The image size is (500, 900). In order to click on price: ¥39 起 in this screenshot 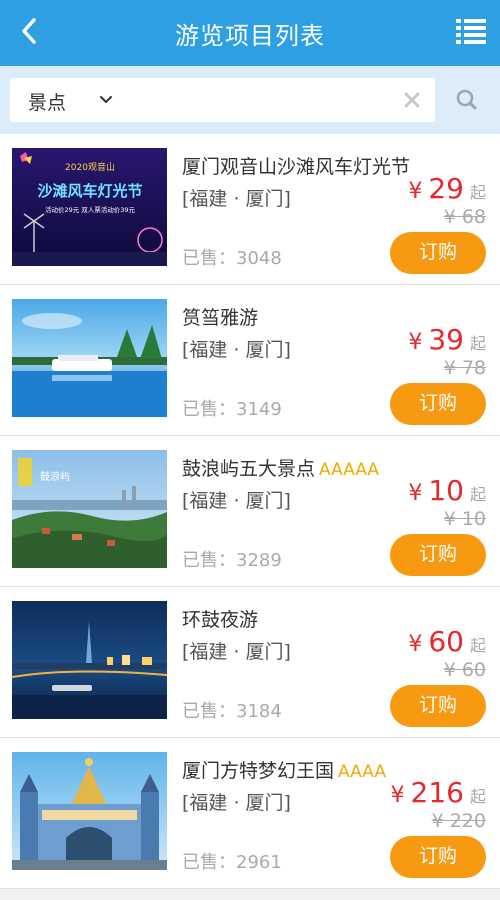, I will do `click(447, 339)`.